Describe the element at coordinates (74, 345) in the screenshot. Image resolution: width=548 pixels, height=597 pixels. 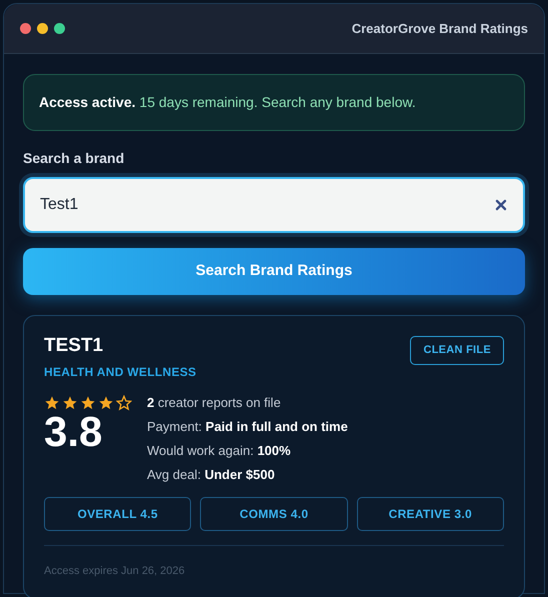
I see `brand-name: TEST1` at that location.